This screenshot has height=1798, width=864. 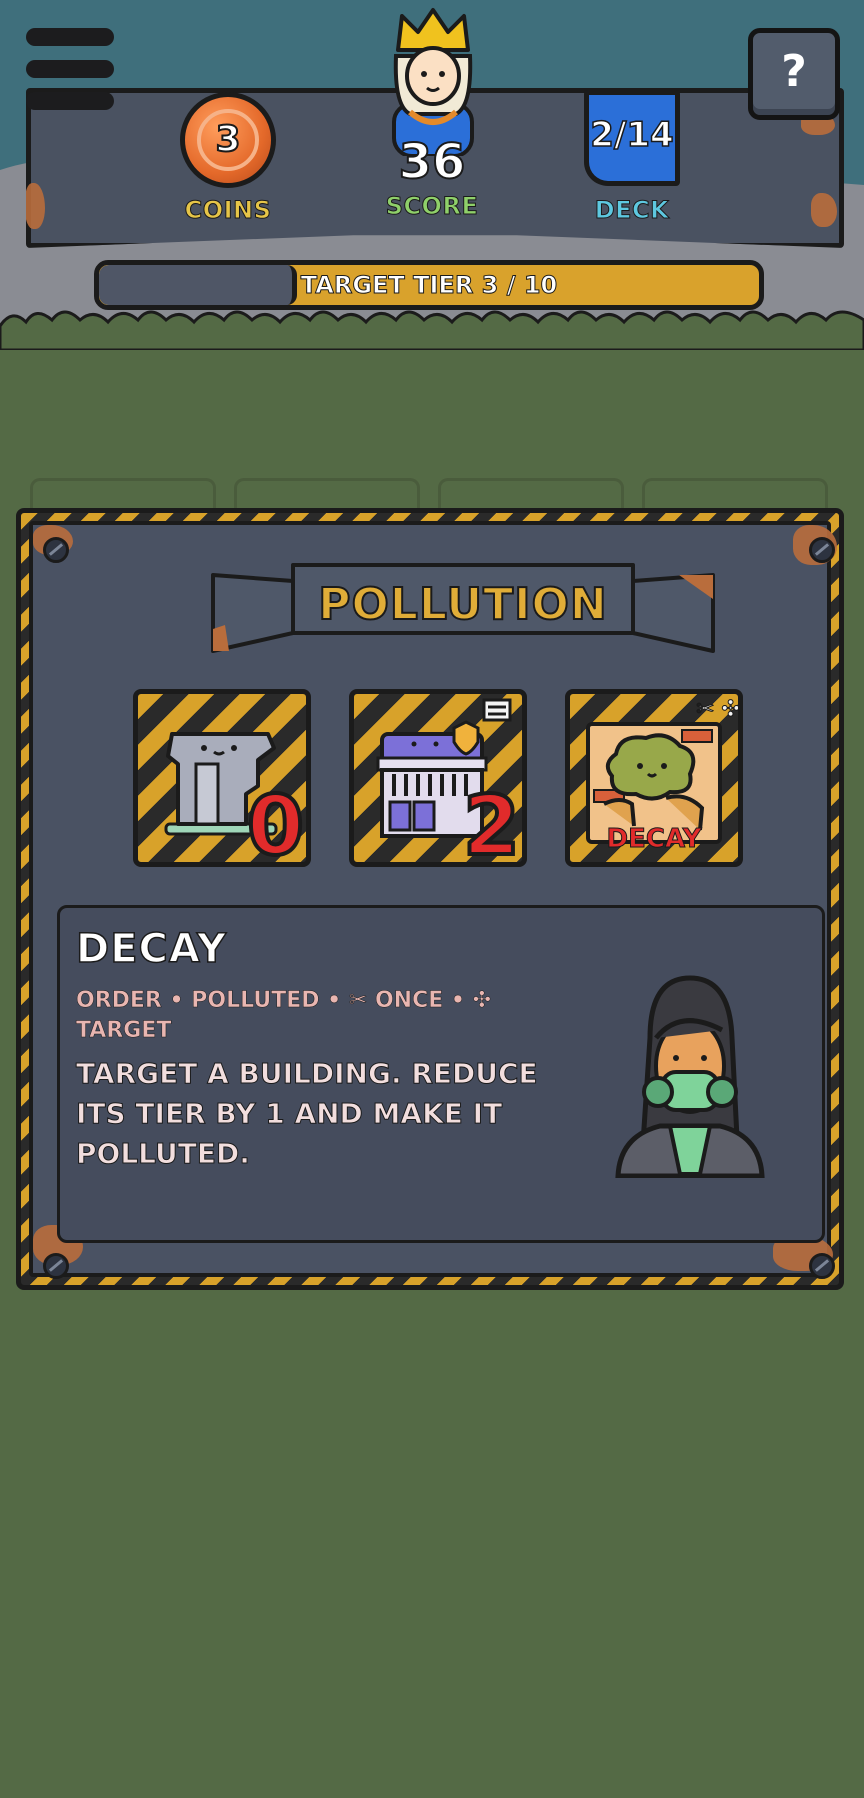 I want to click on deck-value: 2/14, so click(x=632, y=135).